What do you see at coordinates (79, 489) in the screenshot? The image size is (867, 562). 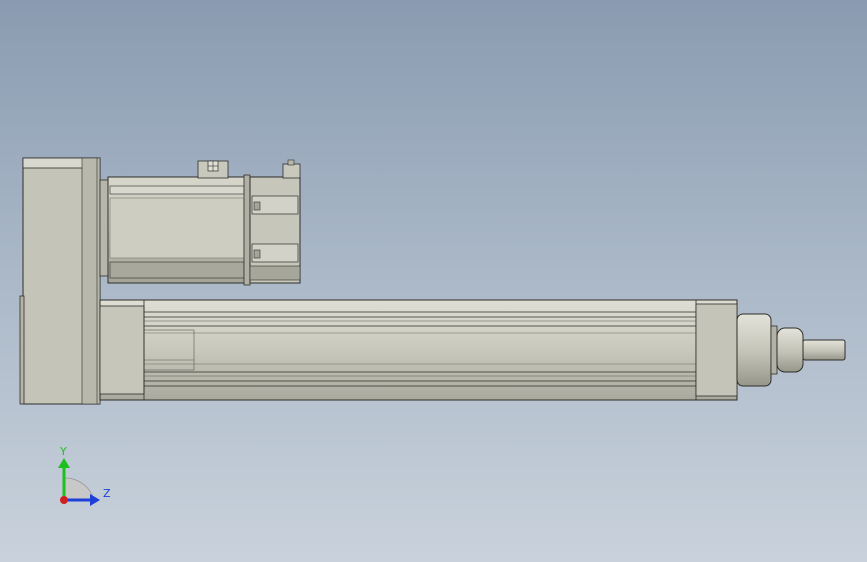 I see `triad-plane` at bounding box center [79, 489].